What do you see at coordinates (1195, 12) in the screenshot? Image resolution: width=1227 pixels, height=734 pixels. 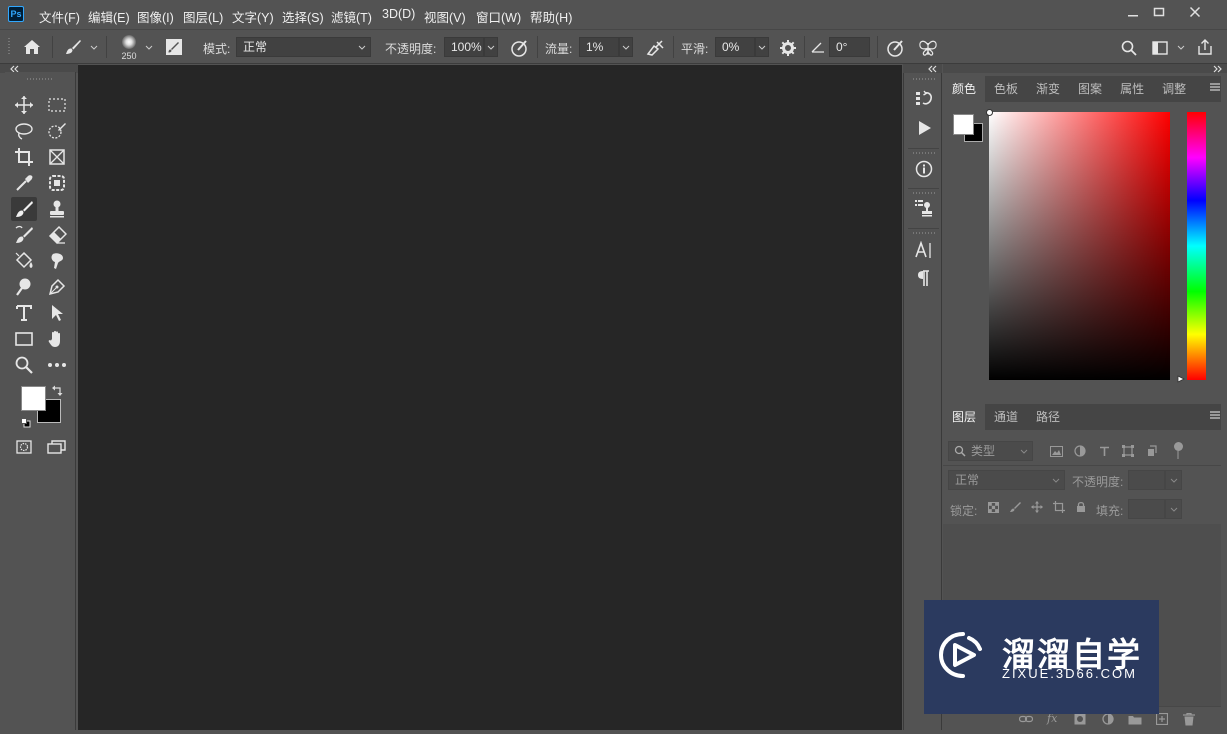 I see `close-button` at bounding box center [1195, 12].